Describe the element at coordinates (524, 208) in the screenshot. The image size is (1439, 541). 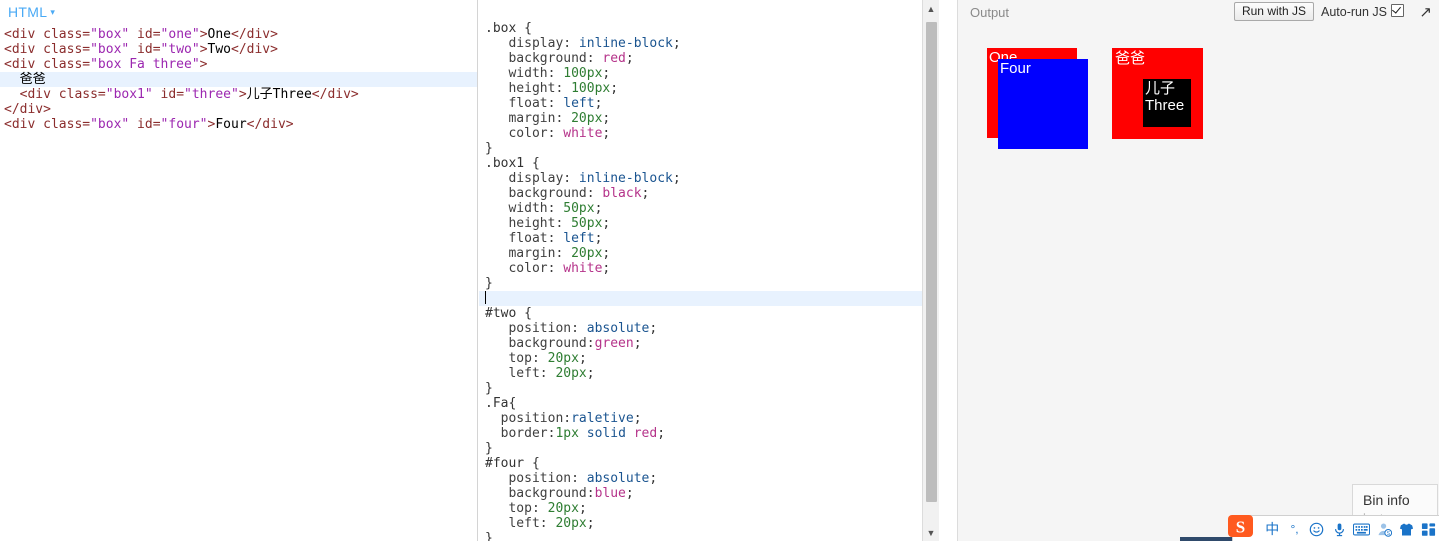
I see `code-token: width:` at that location.